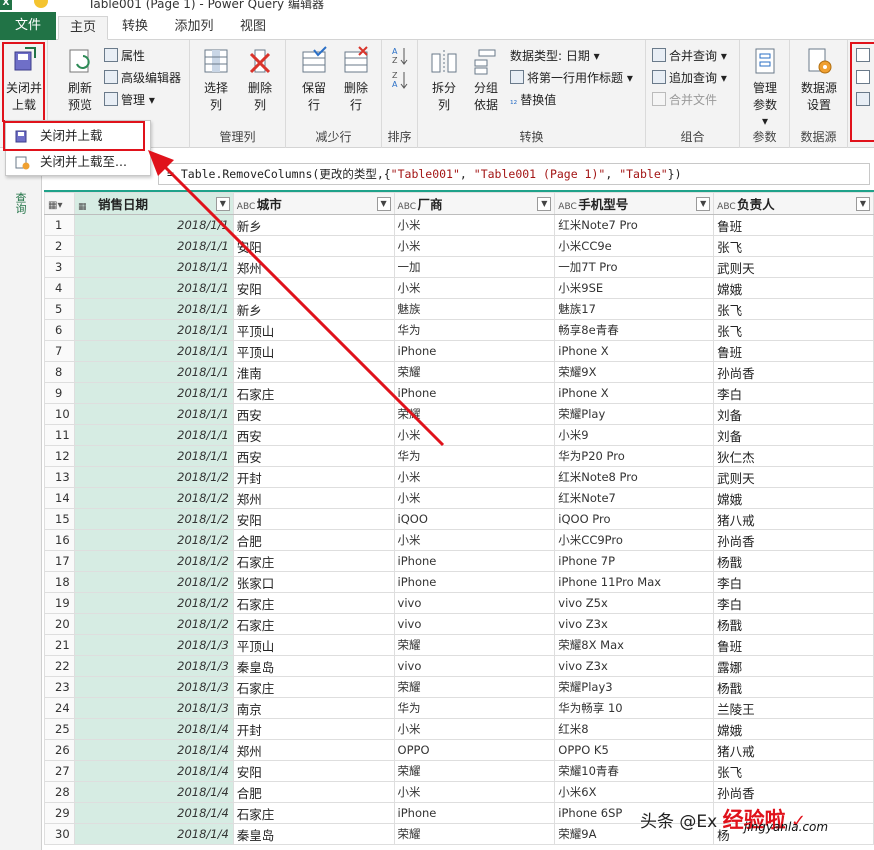  What do you see at coordinates (634, 603) in the screenshot?
I see `cell-phone-model: vivo Z5x` at bounding box center [634, 603].